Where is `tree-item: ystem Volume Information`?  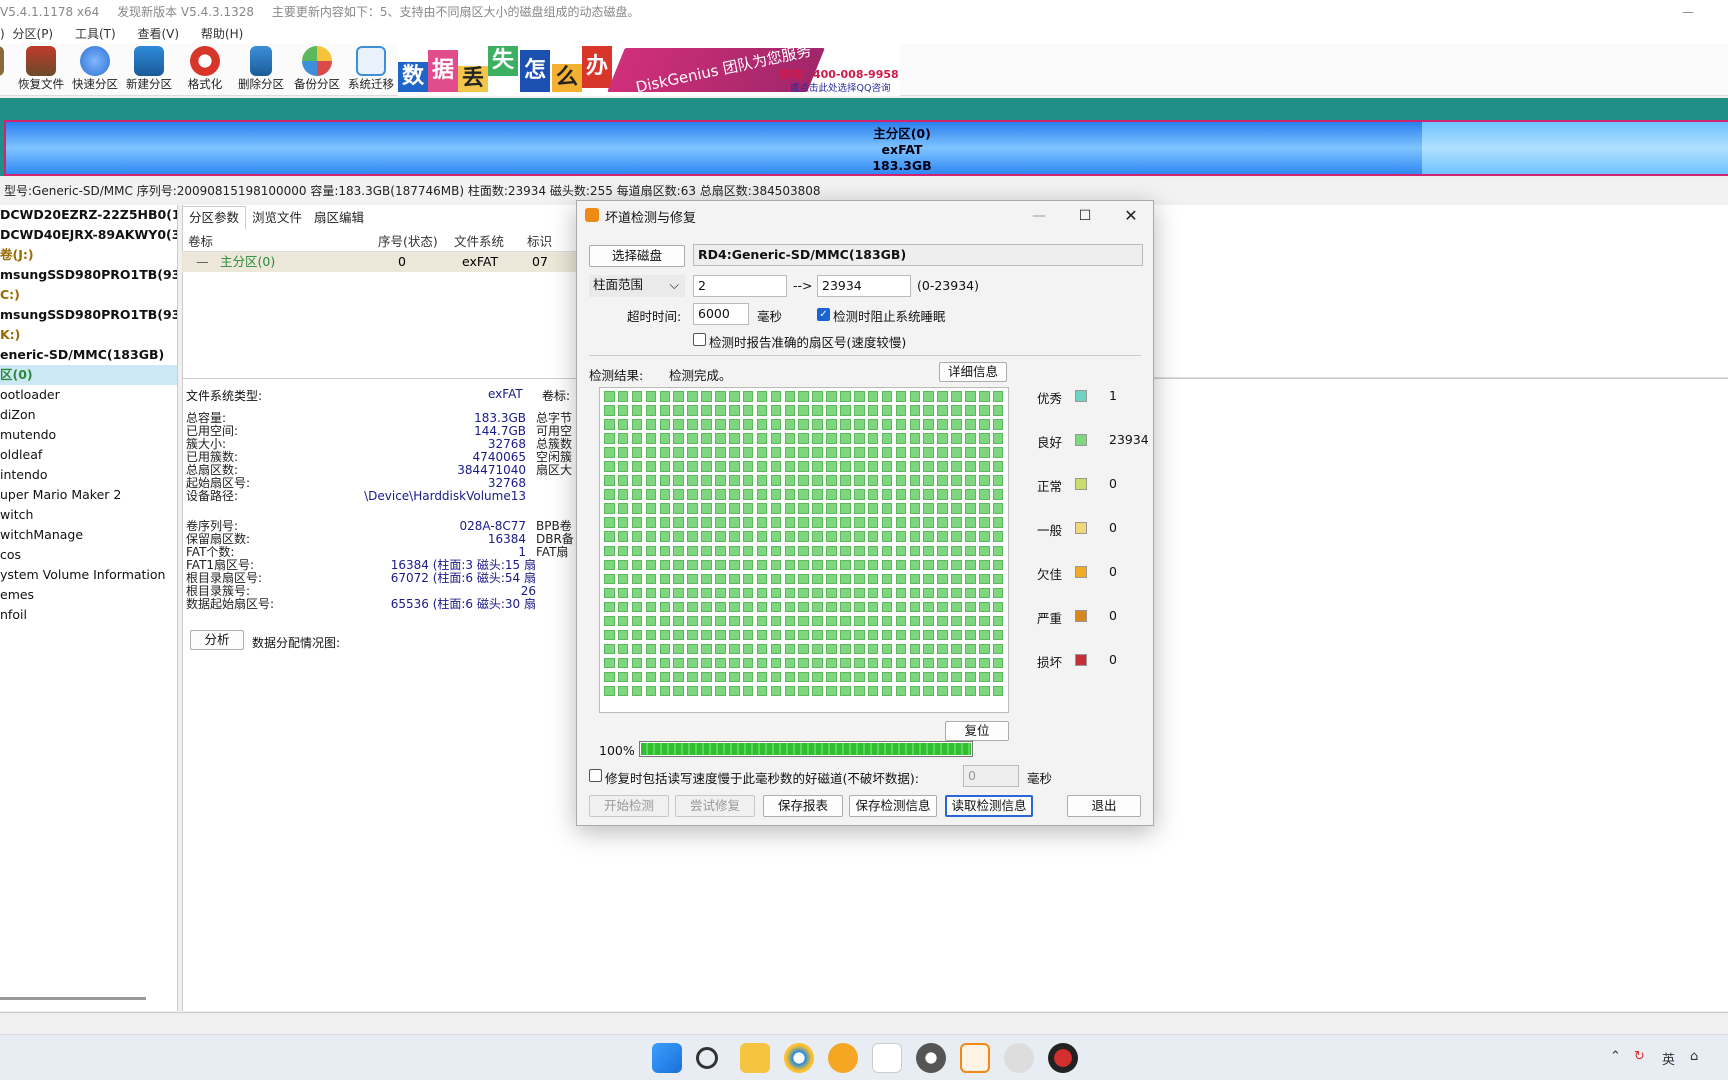
tree-item: ystem Volume Information is located at coordinates (88, 575).